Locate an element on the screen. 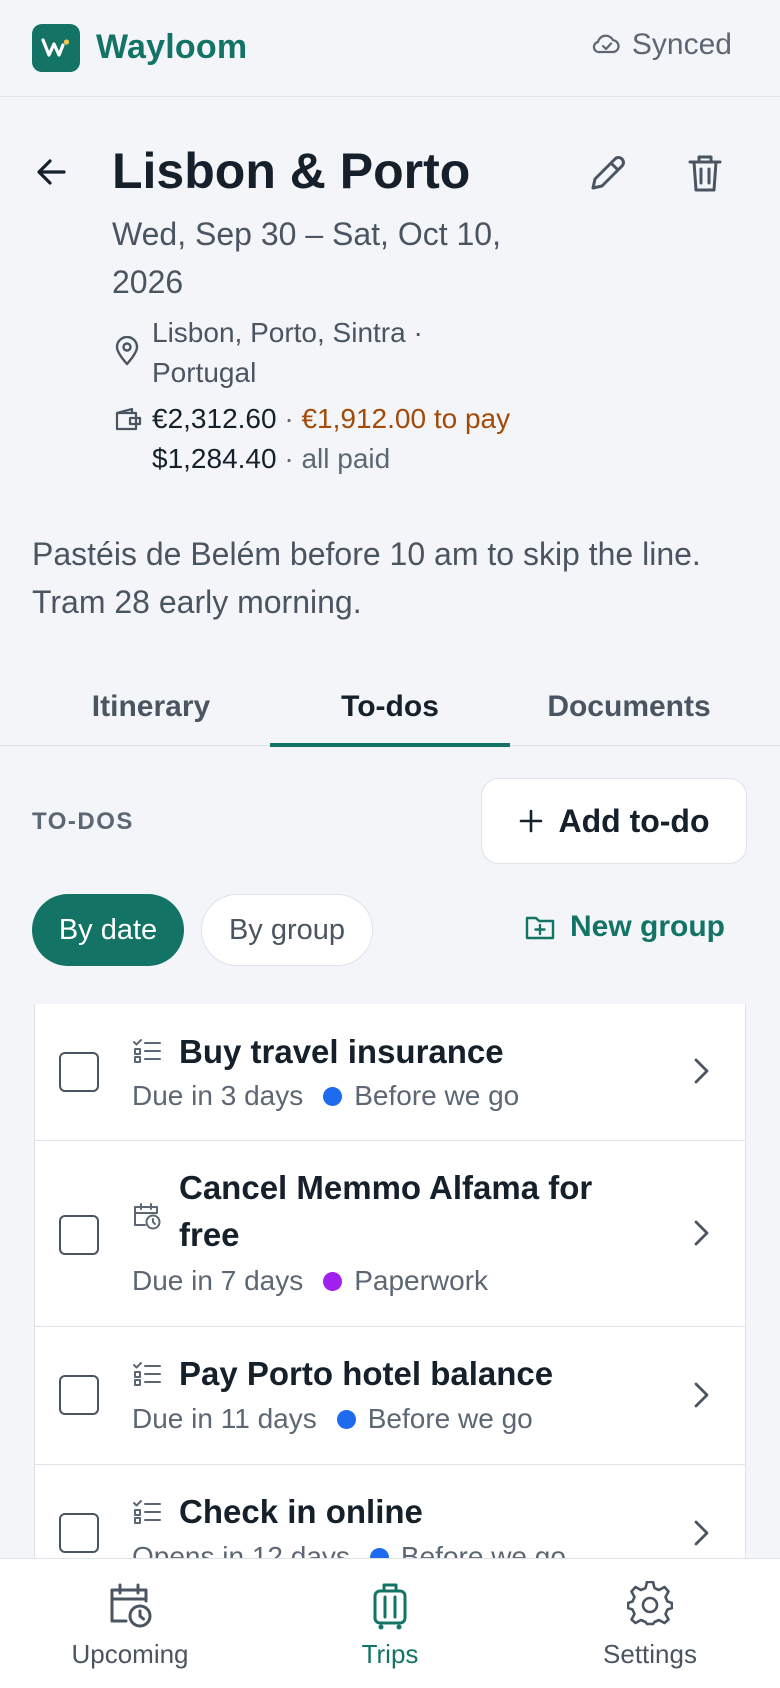  trip-budget-usd: $1,284.40 · all paid is located at coordinates (271, 459).